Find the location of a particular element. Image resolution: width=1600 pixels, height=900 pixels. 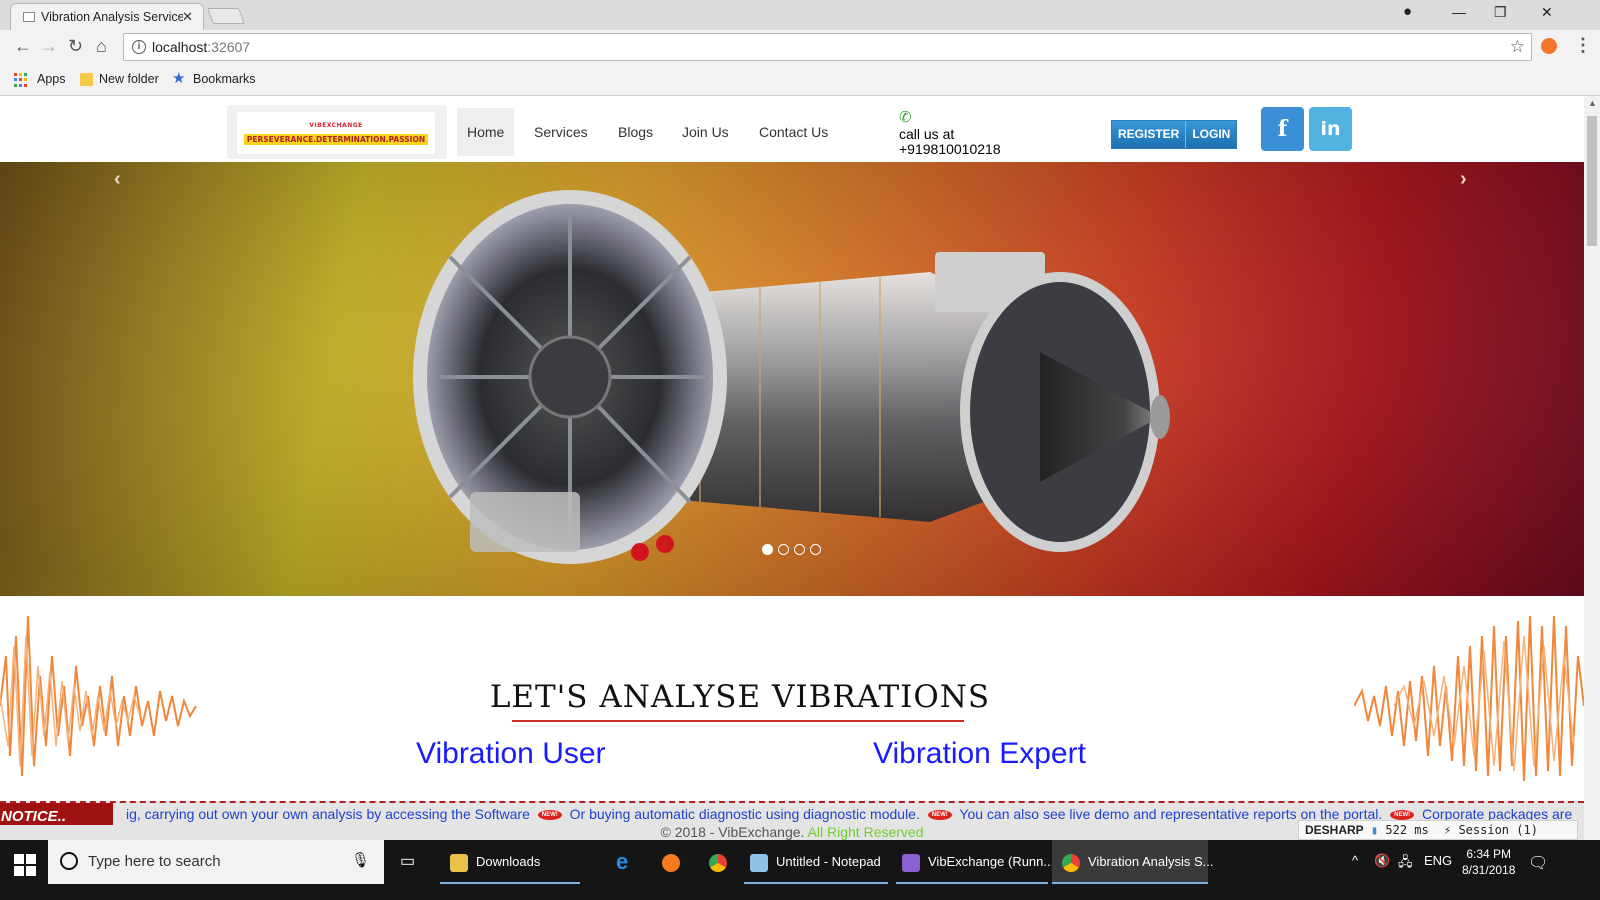

scrollbar-thumb is located at coordinates (1592, 181).